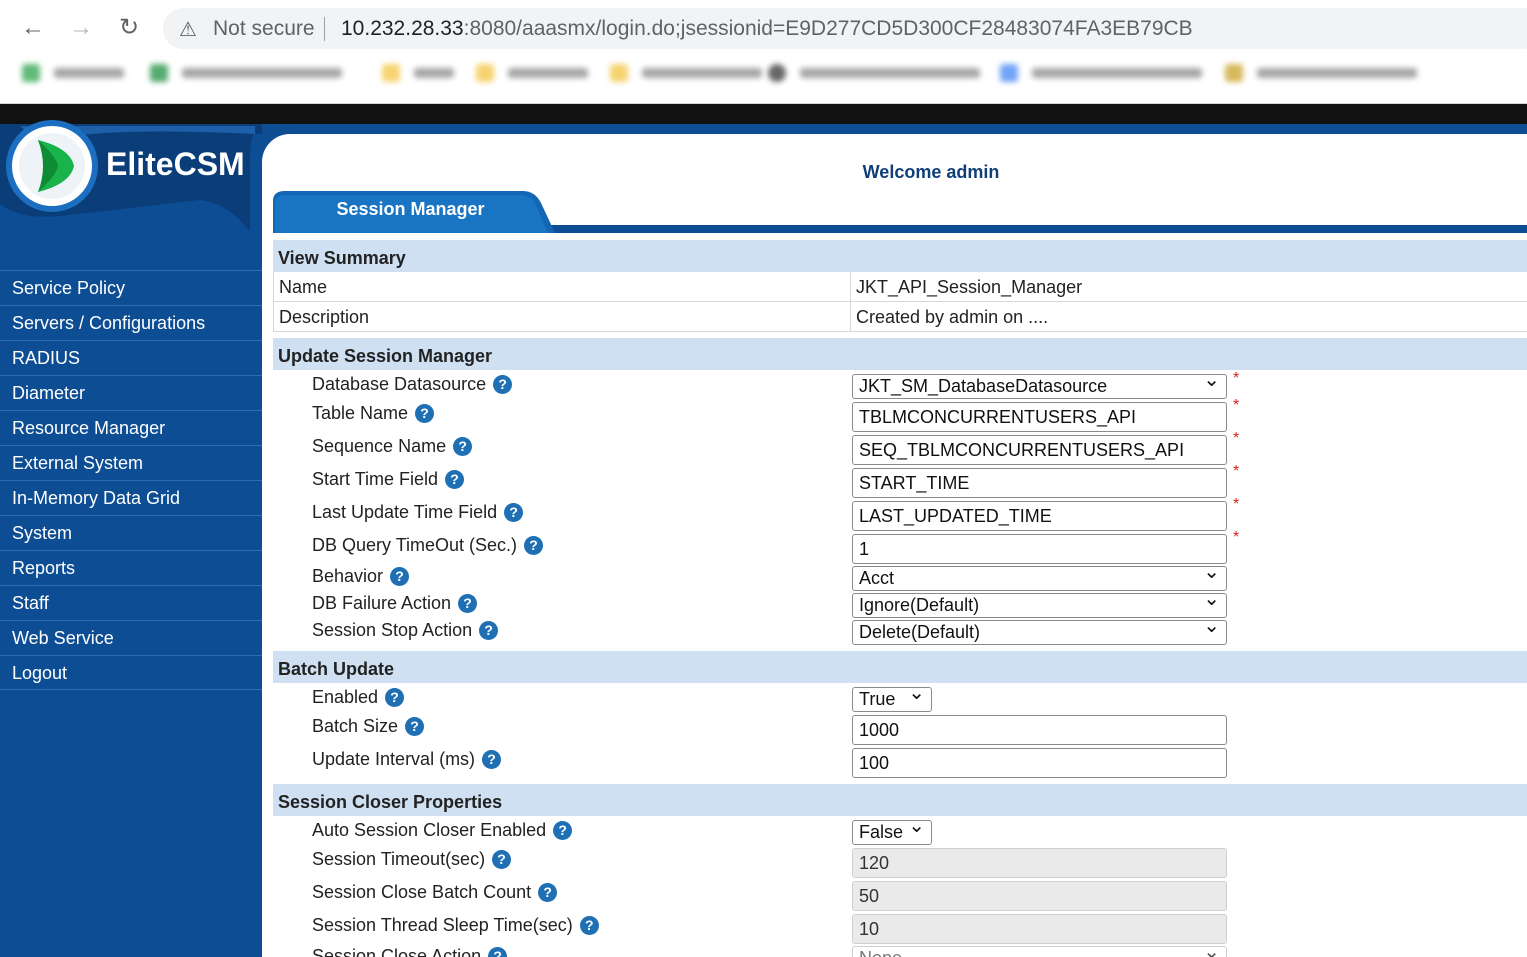 This screenshot has width=1527, height=957. I want to click on required-marker: *, so click(1236, 438).